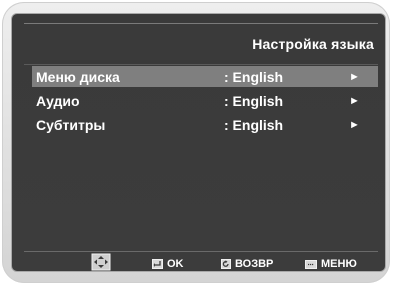 The height and width of the screenshot is (286, 394). Describe the element at coordinates (339, 264) in the screenshot. I see `menu-label: МЕНЮ` at that location.